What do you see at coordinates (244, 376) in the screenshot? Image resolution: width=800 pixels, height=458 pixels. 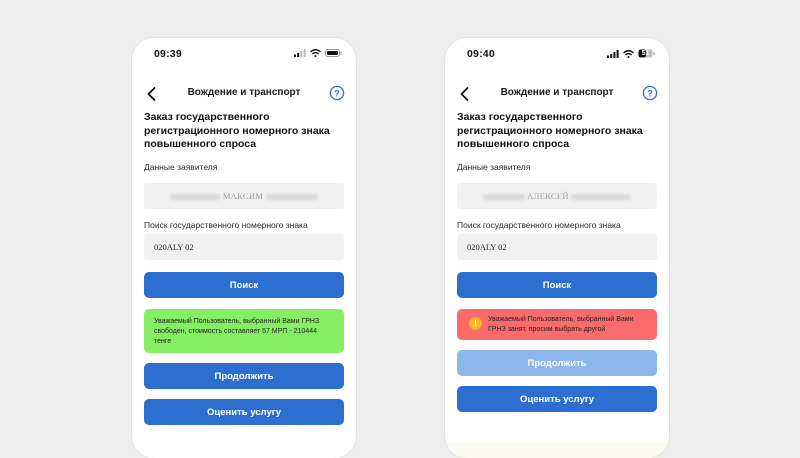 I see `continue-button: Продолжить` at bounding box center [244, 376].